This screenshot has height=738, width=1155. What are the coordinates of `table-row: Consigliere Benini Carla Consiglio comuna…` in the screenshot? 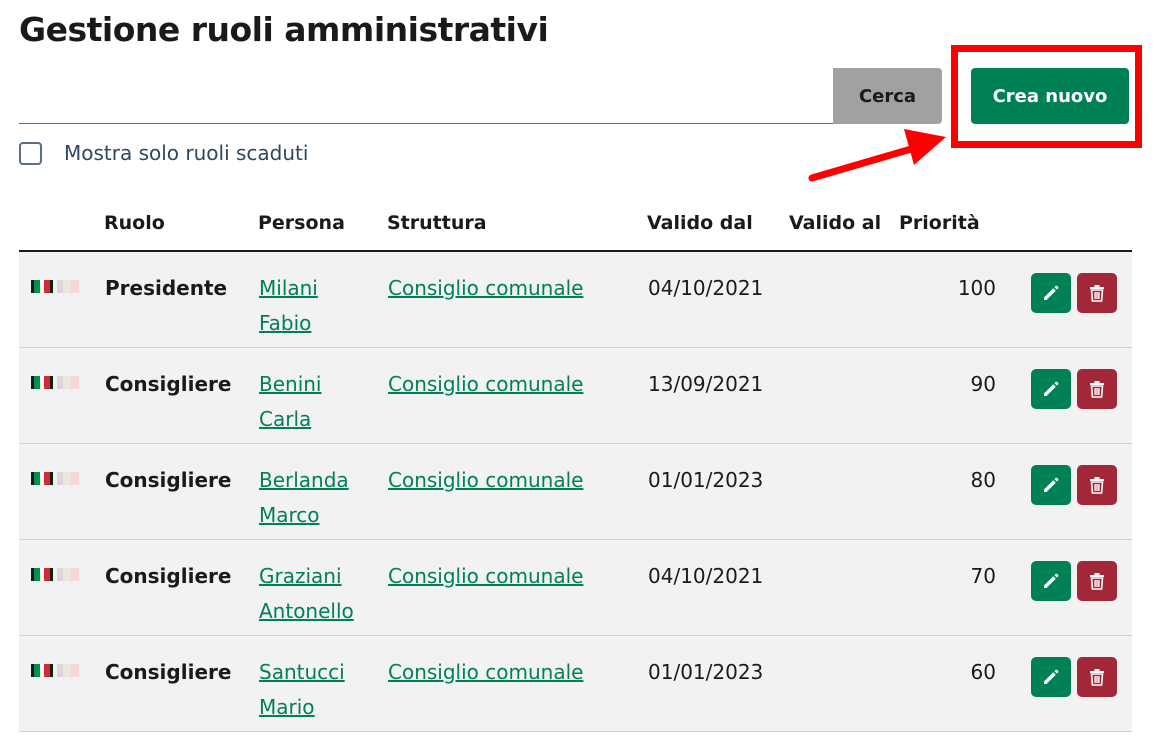 It's located at (575, 395).